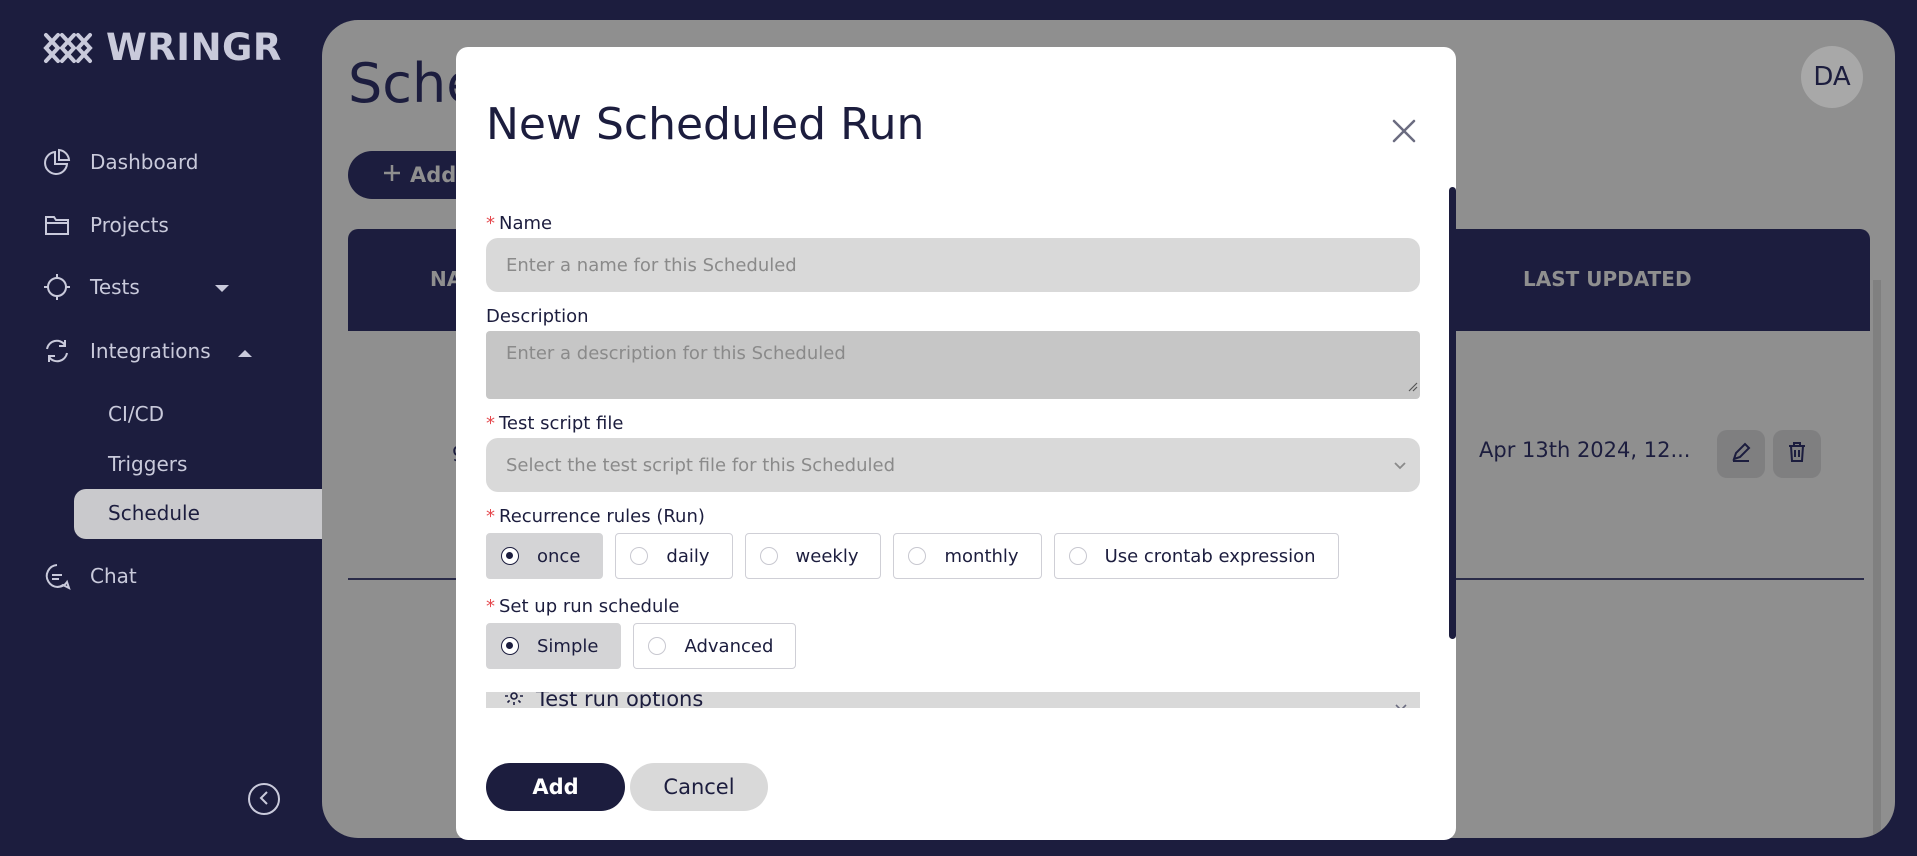 Image resolution: width=1917 pixels, height=856 pixels. I want to click on modal-scrollbar, so click(1452, 413).